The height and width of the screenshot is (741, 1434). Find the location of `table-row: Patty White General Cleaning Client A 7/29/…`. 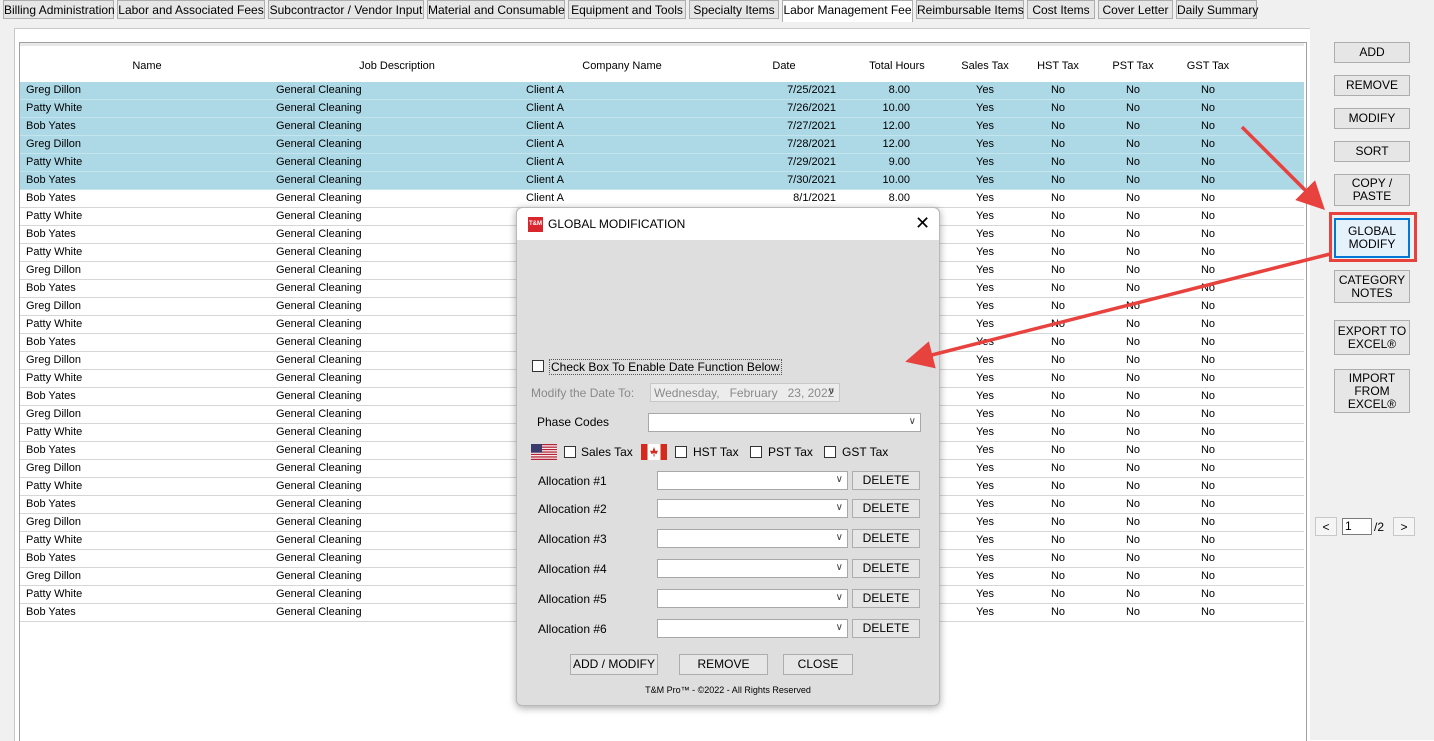

table-row: Patty White General Cleaning Client A 7/29/… is located at coordinates (662, 163).